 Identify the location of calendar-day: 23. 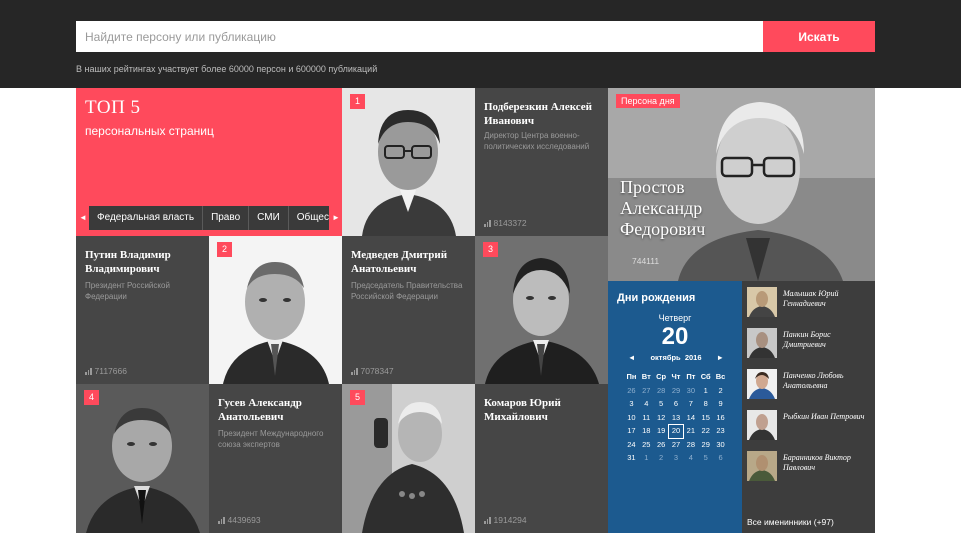
(720, 431).